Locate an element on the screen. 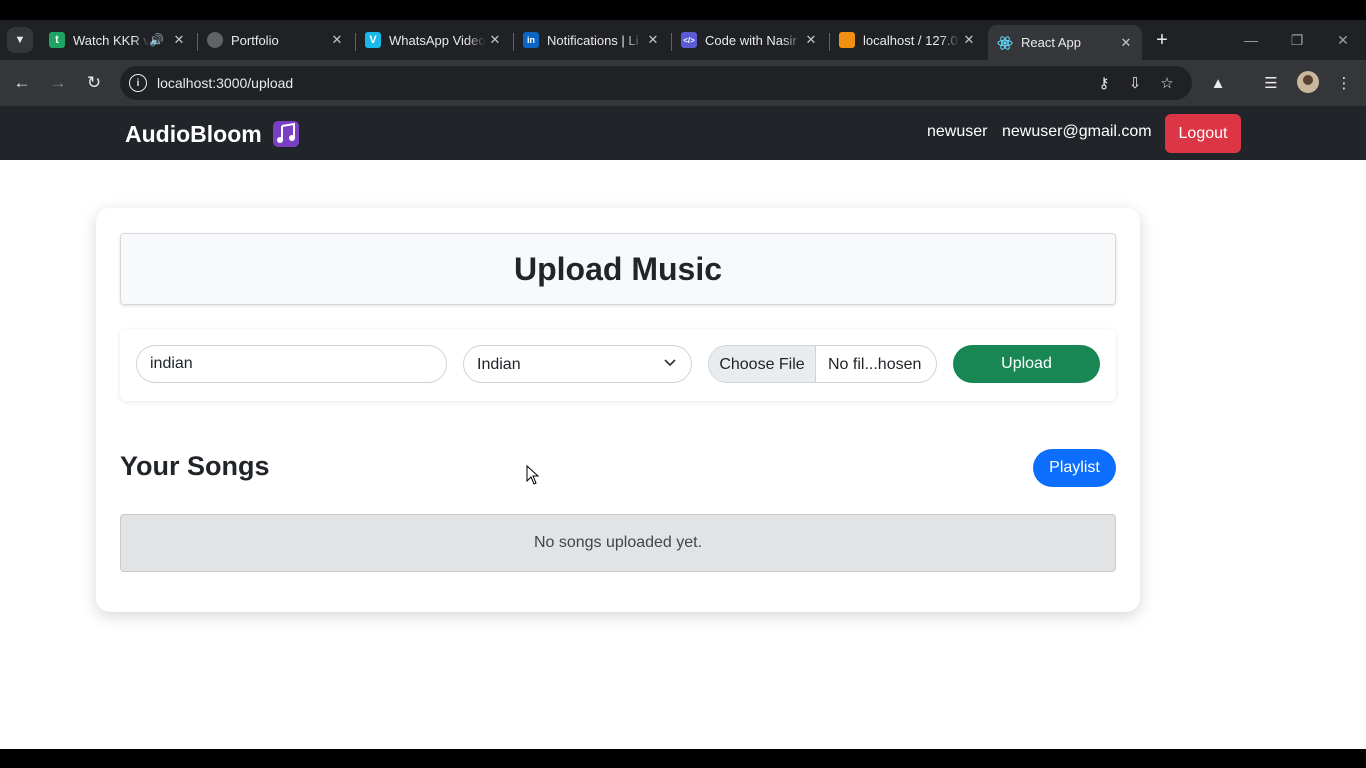 The width and height of the screenshot is (1366, 768). site-info-icon: i is located at coordinates (138, 83).